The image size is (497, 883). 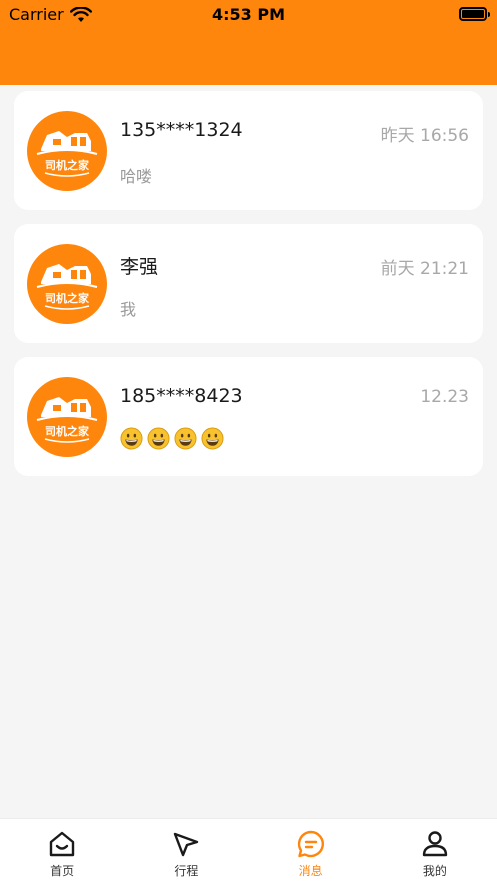 I want to click on tab-home: 首页, so click(x=62, y=851).